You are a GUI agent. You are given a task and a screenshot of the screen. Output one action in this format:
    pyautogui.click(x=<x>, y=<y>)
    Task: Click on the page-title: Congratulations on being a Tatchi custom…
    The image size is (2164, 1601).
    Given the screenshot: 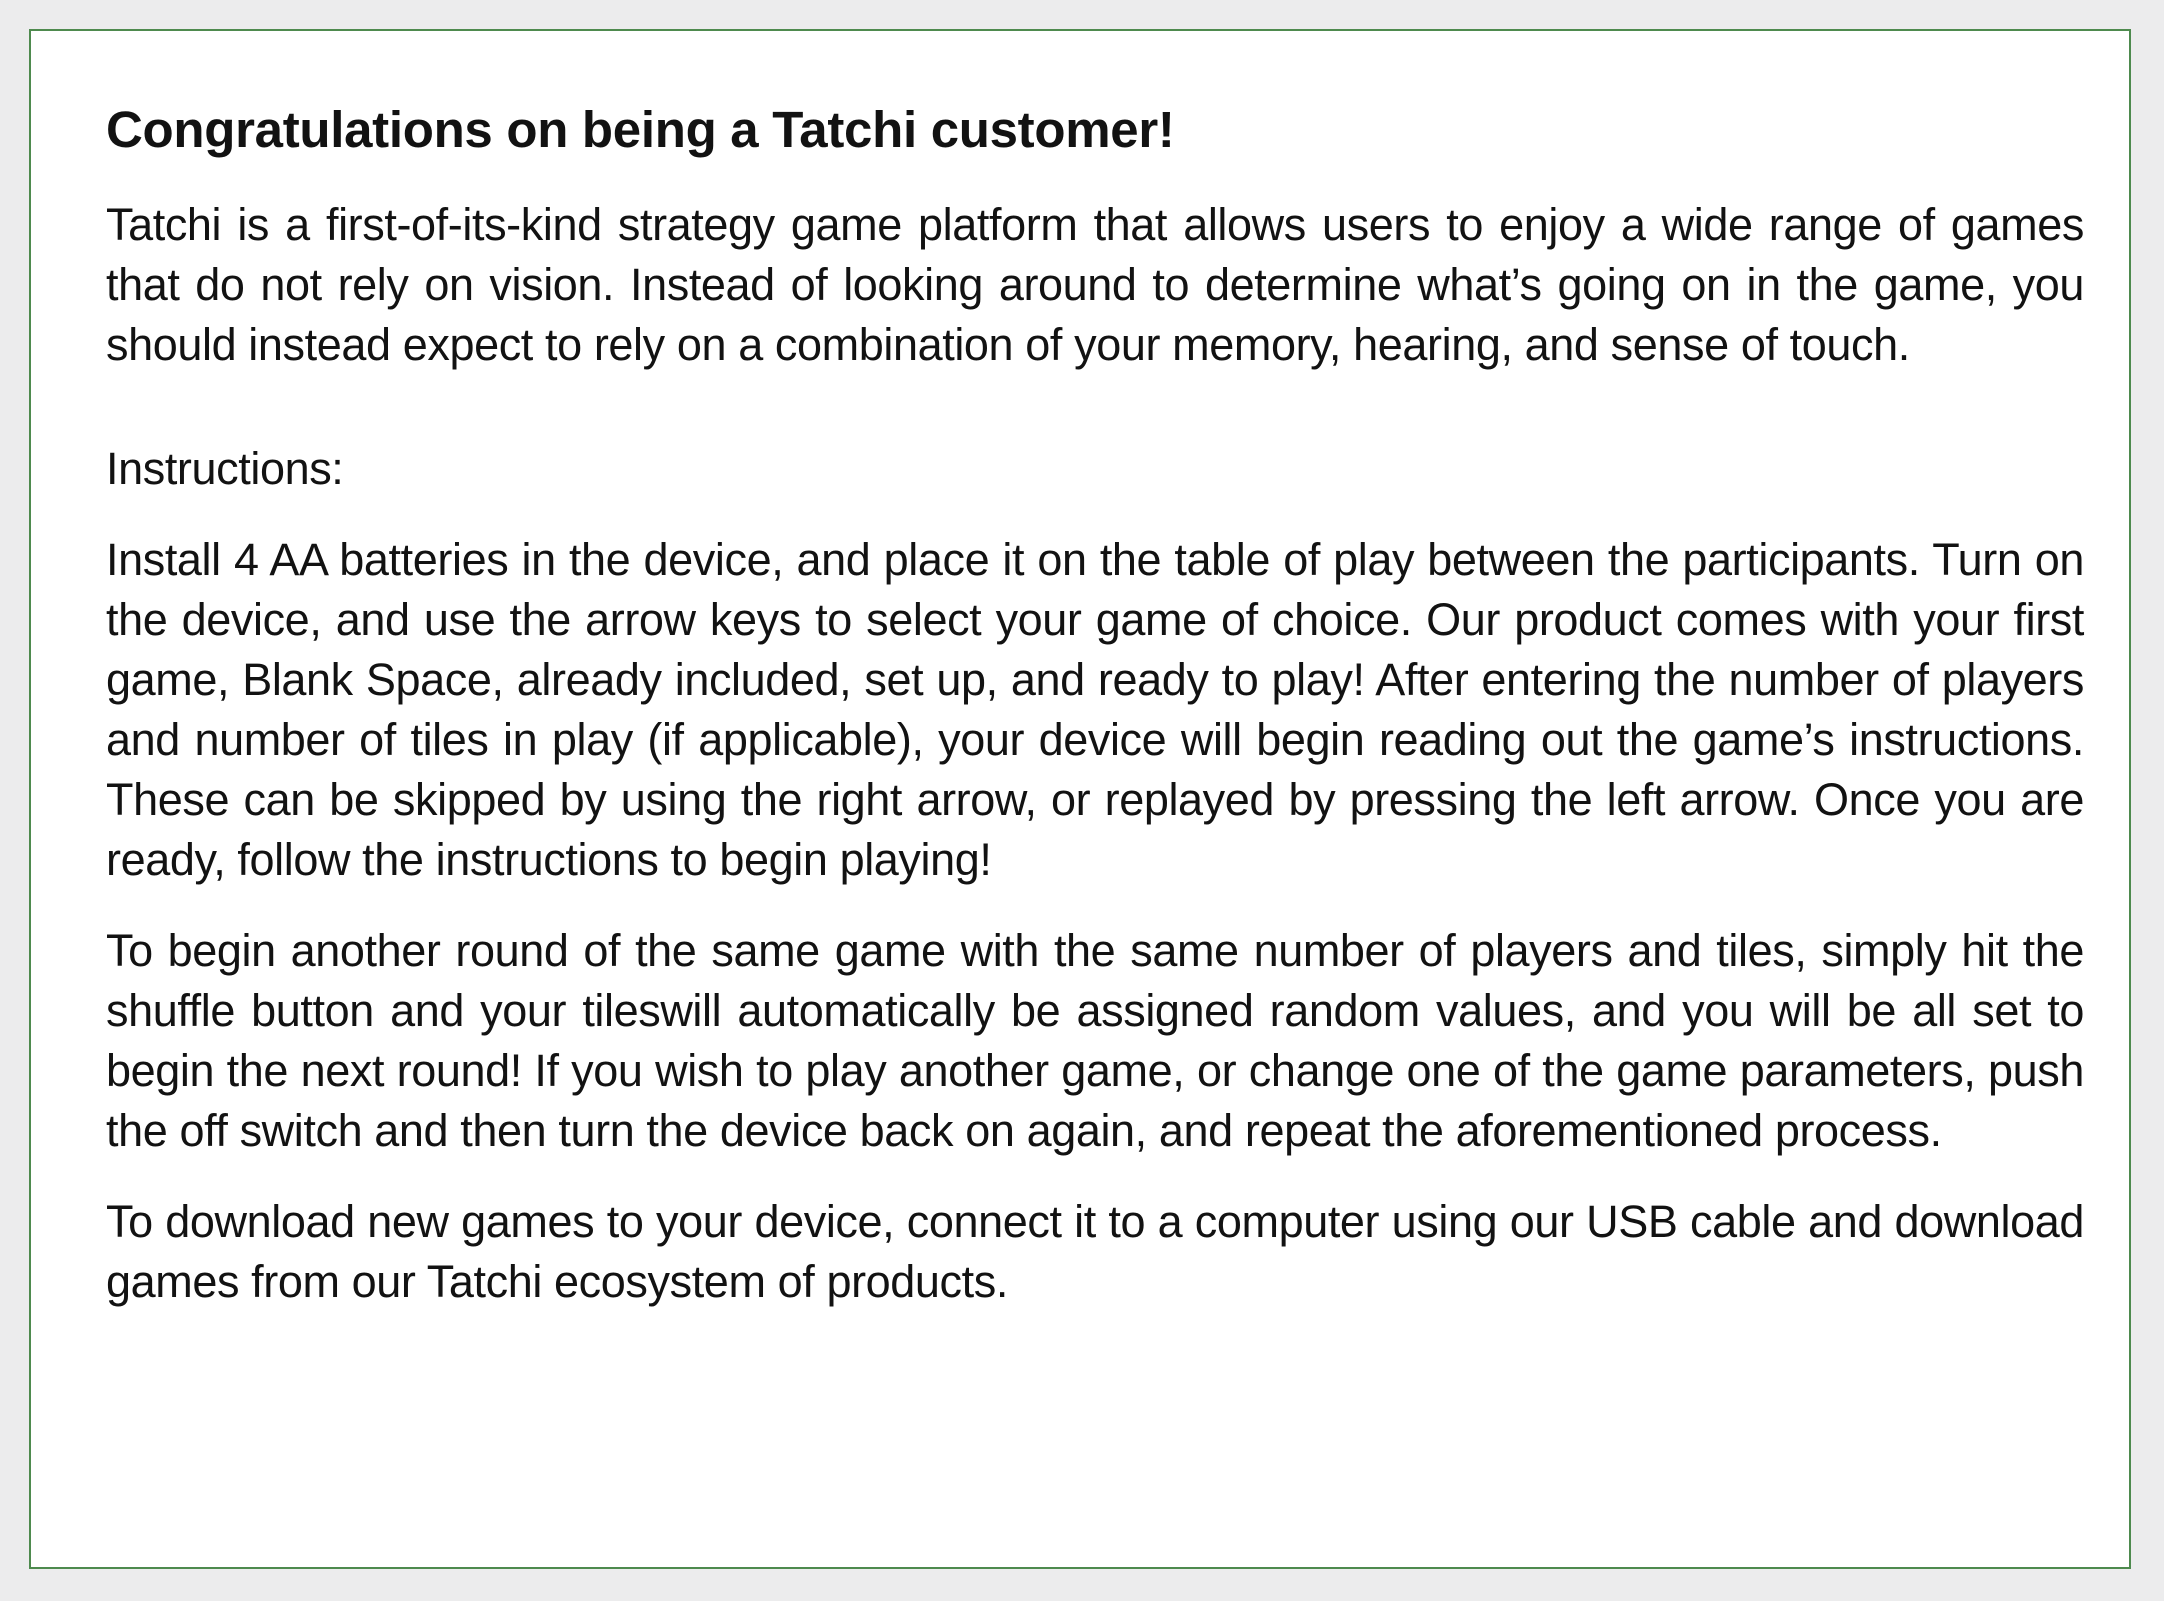 What is the action you would take?
    pyautogui.click(x=640, y=129)
    